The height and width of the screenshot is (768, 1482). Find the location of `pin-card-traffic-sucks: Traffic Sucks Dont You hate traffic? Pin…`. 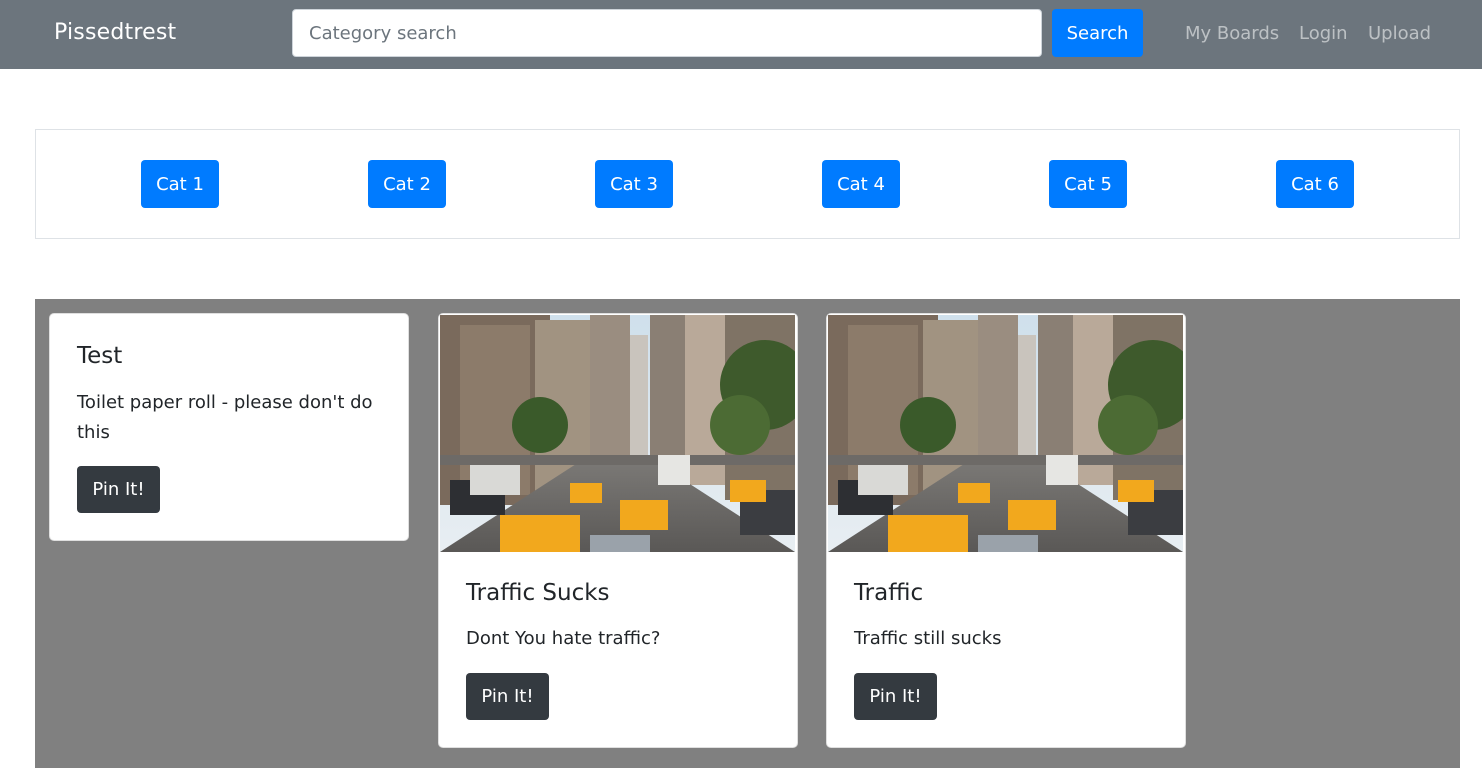

pin-card-traffic-sucks: Traffic Sucks Dont You hate traffic? Pin… is located at coordinates (618, 530).